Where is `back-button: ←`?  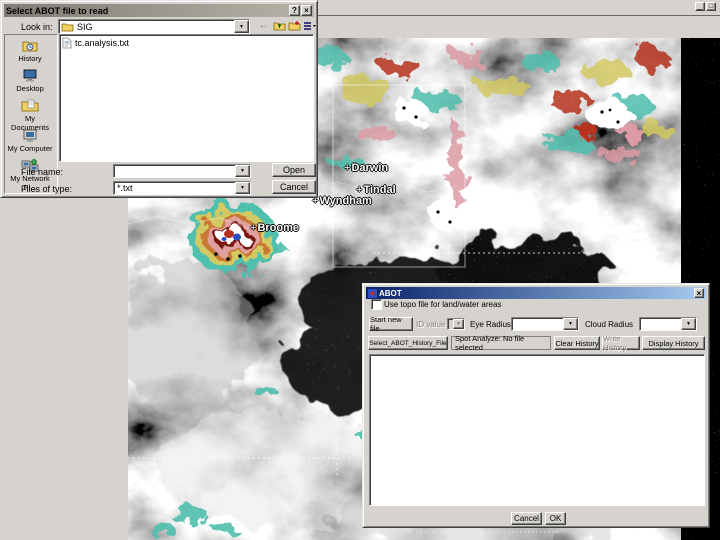 back-button: ← is located at coordinates (263, 25).